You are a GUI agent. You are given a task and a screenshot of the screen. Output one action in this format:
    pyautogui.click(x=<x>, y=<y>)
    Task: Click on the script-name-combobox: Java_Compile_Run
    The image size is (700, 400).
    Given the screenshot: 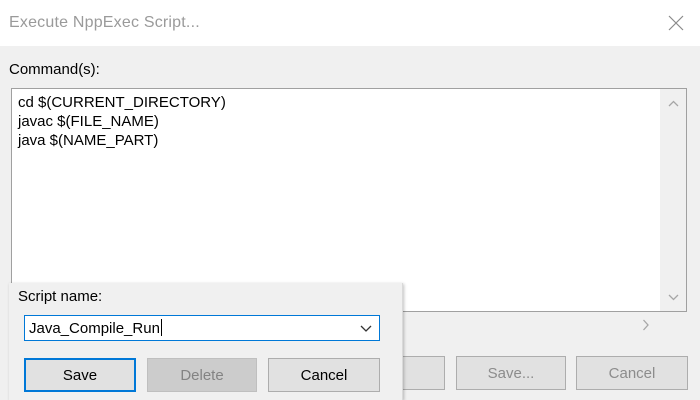 What is the action you would take?
    pyautogui.click(x=202, y=328)
    